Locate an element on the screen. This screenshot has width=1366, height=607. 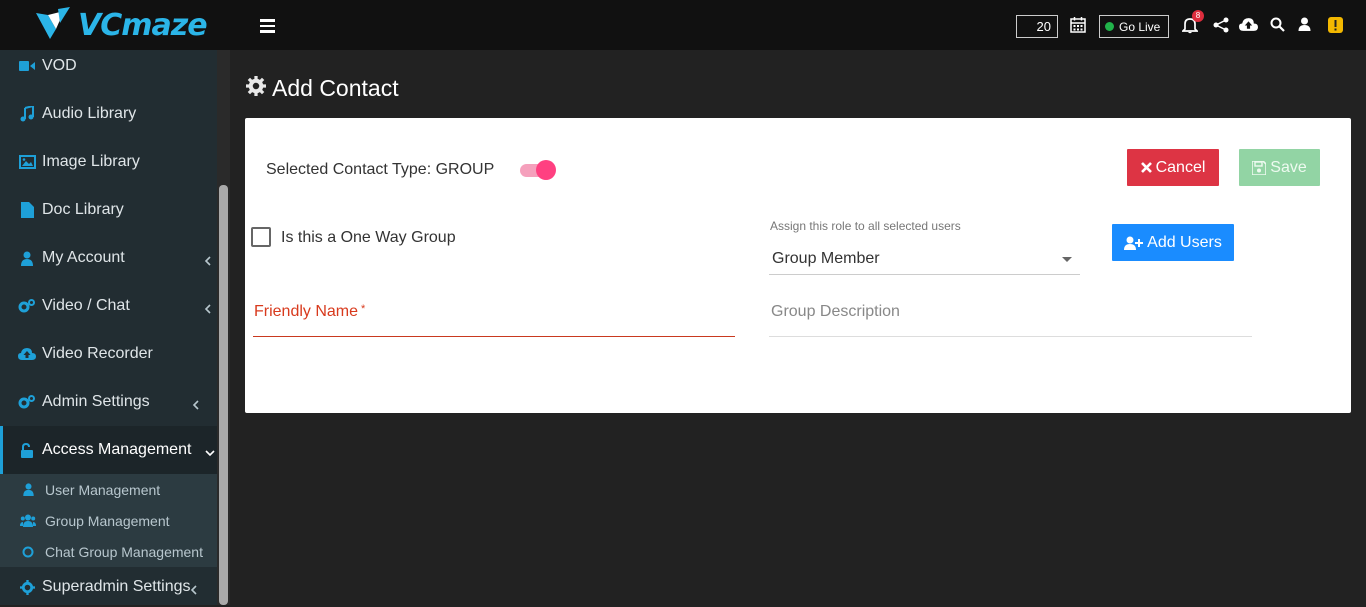
video-camera-icon is located at coordinates (27, 66).